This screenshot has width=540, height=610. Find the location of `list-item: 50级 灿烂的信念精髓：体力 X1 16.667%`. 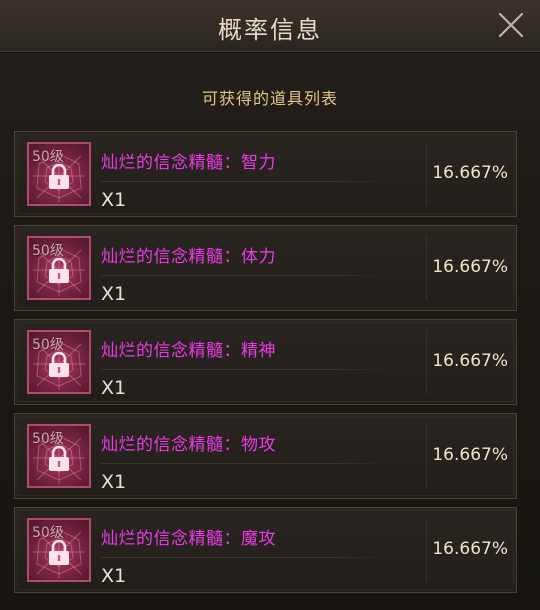

list-item: 50级 灿烂的信念精髓：体力 X1 16.667% is located at coordinates (265, 268).